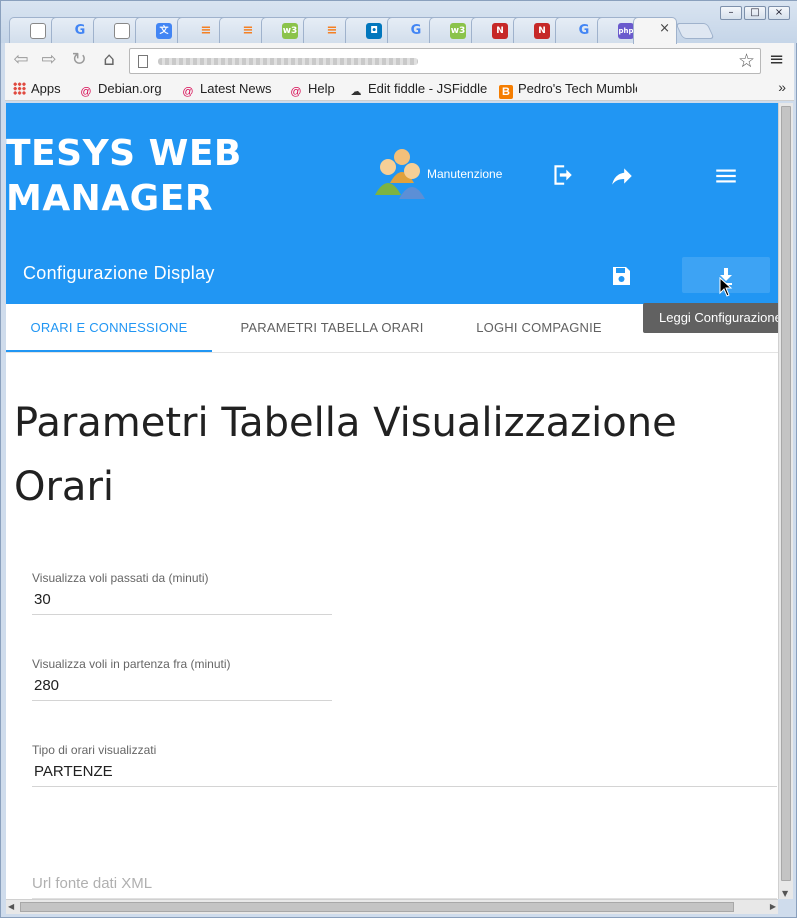  I want to click on field-tipo-orari: Tipo di orari visualizzati PARTENZE, so click(404, 765).